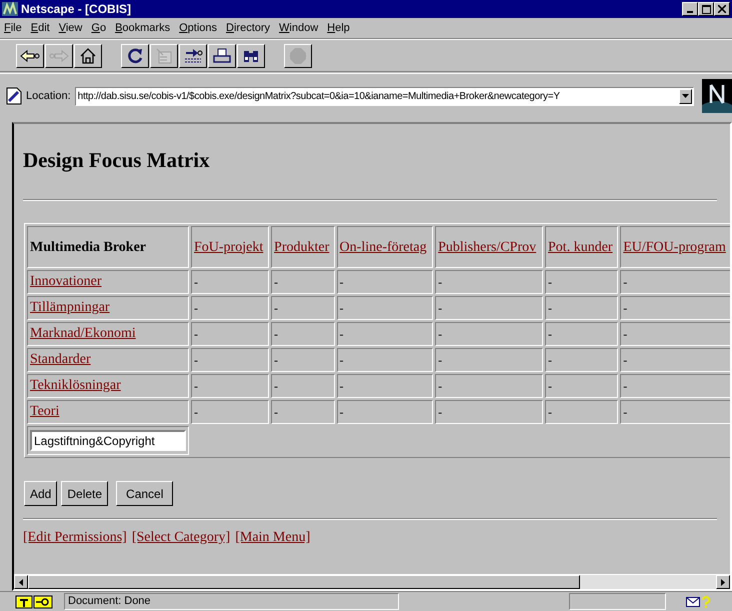  I want to click on maximize-icon, so click(706, 9).